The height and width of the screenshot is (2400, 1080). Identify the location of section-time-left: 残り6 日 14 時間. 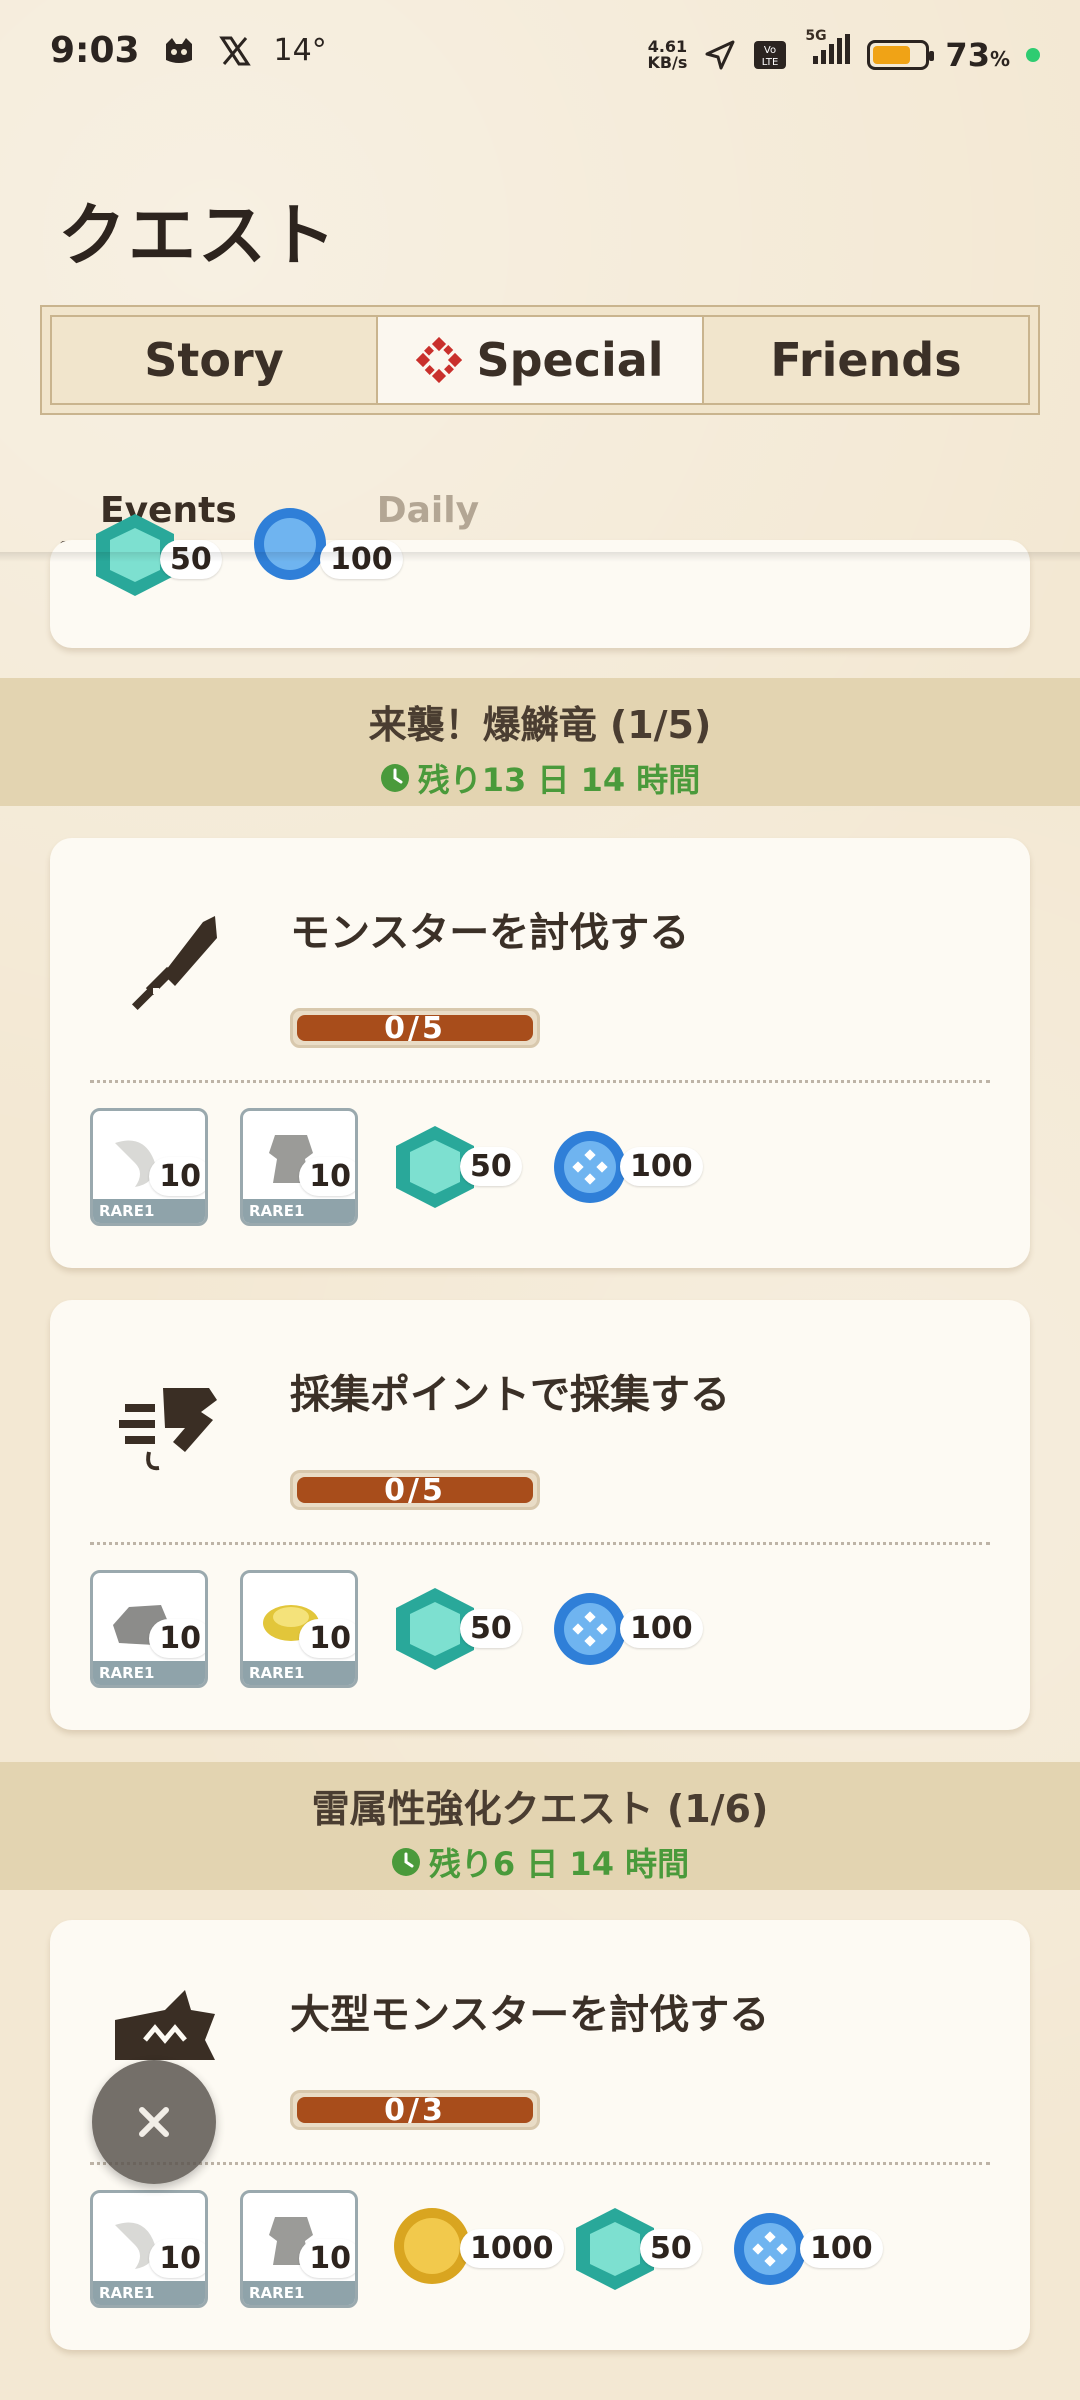
(540, 1862).